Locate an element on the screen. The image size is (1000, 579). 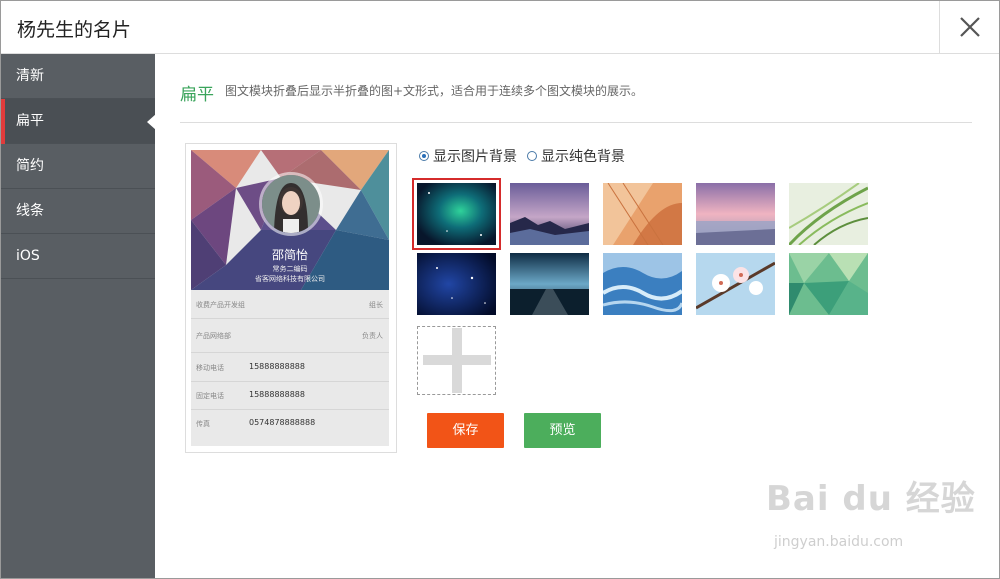
radio-checked-icon is located at coordinates (424, 156).